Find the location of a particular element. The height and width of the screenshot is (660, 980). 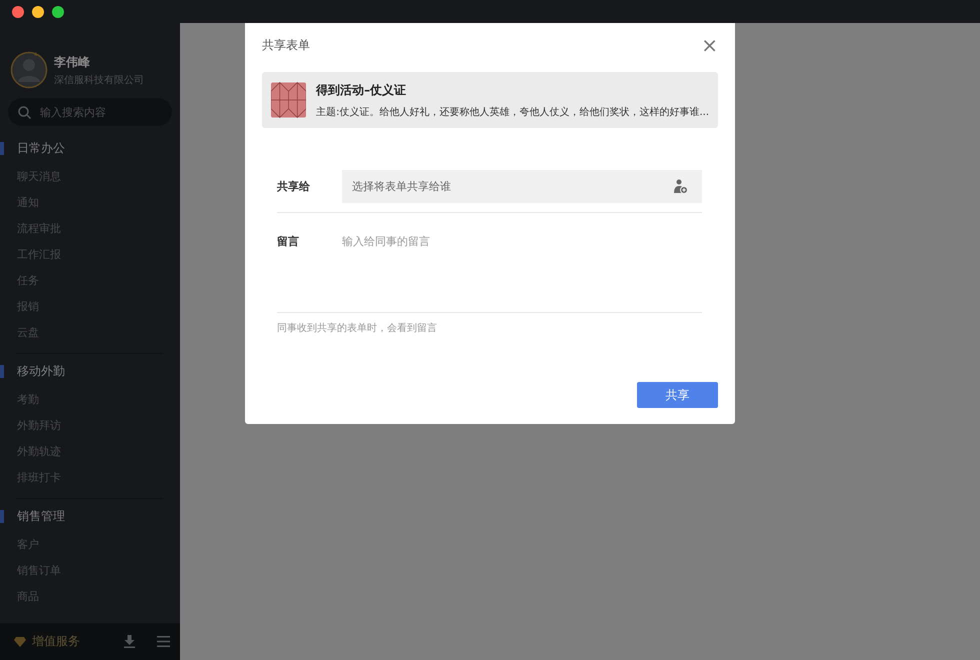

dialog-title: 共享表单 is located at coordinates (286, 45).